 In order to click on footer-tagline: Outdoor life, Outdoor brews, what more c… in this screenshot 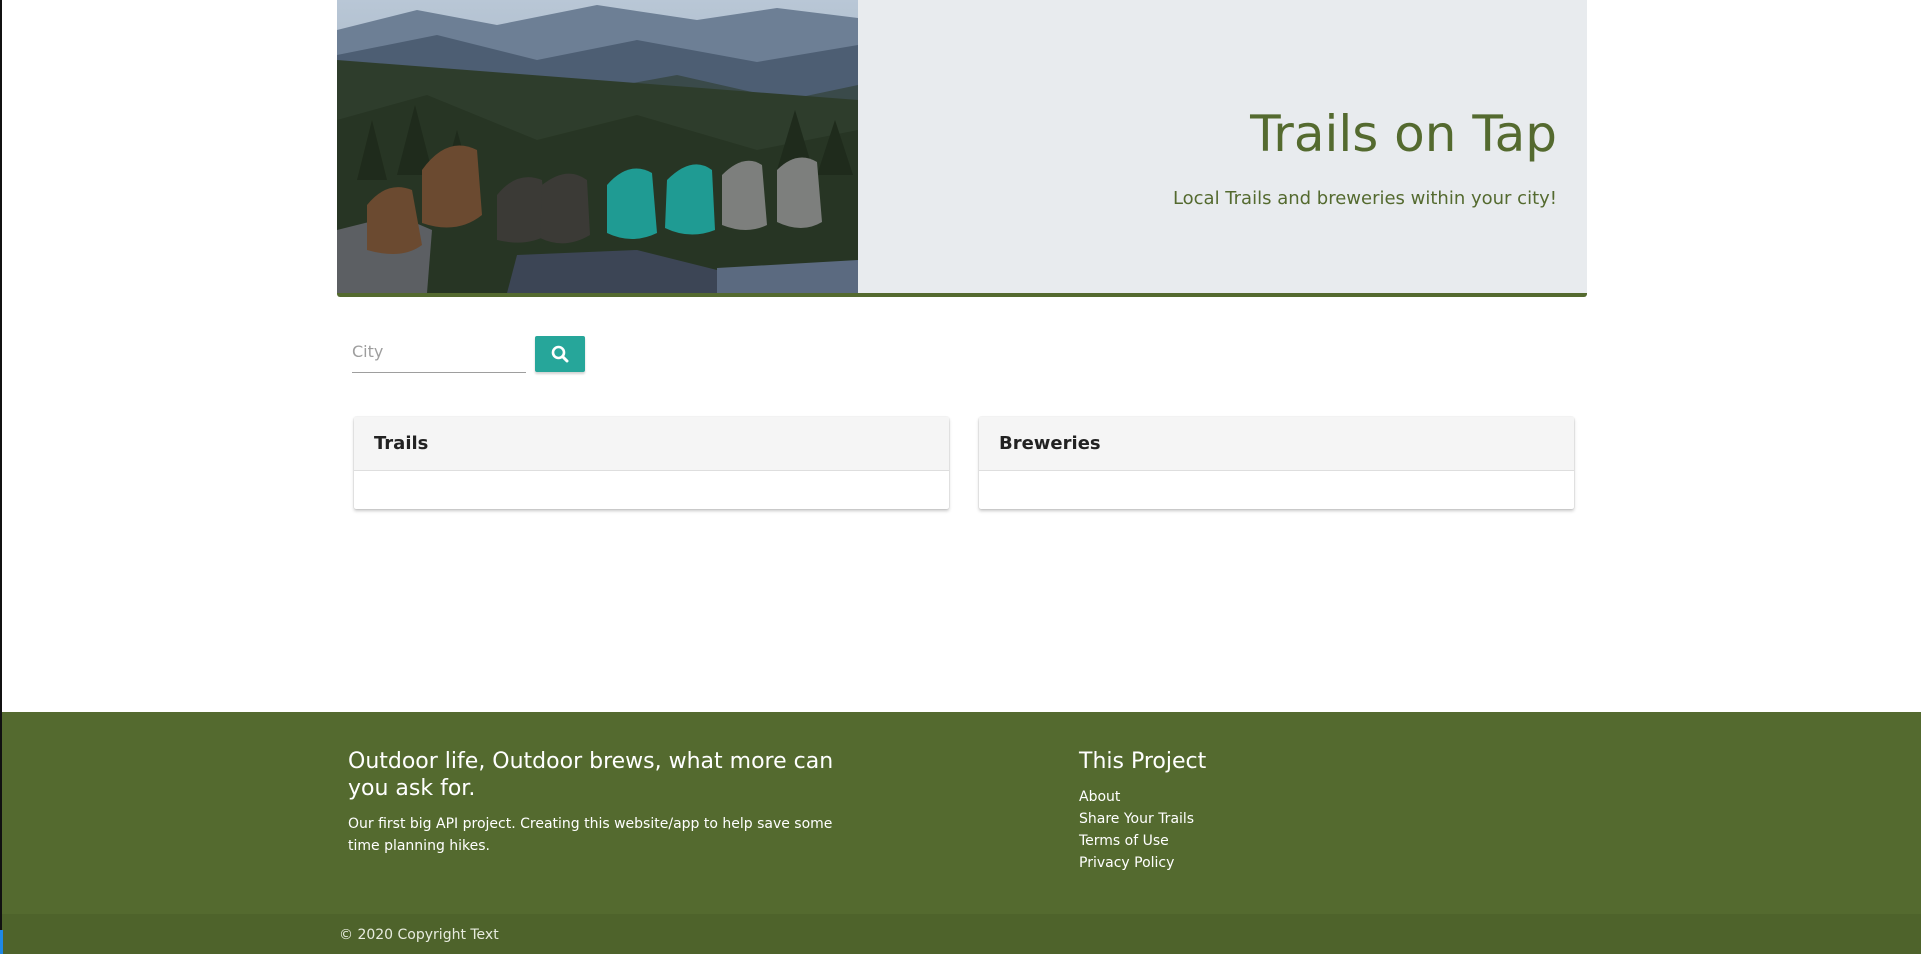, I will do `click(591, 775)`.